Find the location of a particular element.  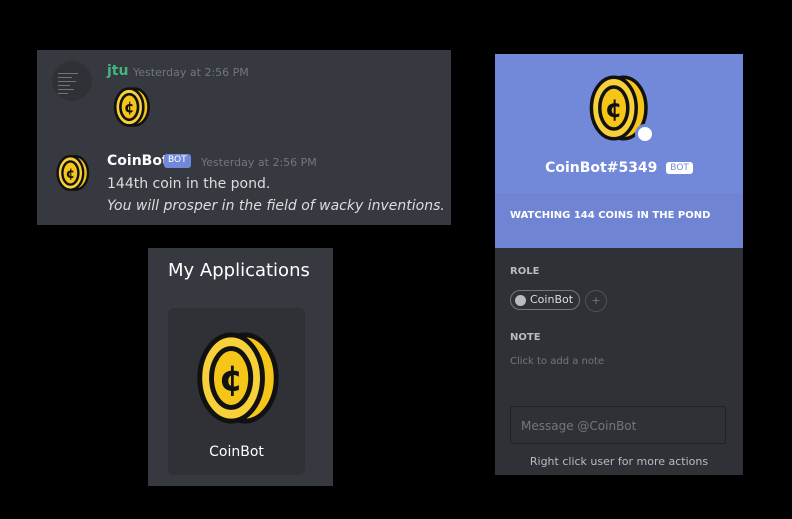

applications-panel: My Applications ¢ CoinBot is located at coordinates (240, 367).